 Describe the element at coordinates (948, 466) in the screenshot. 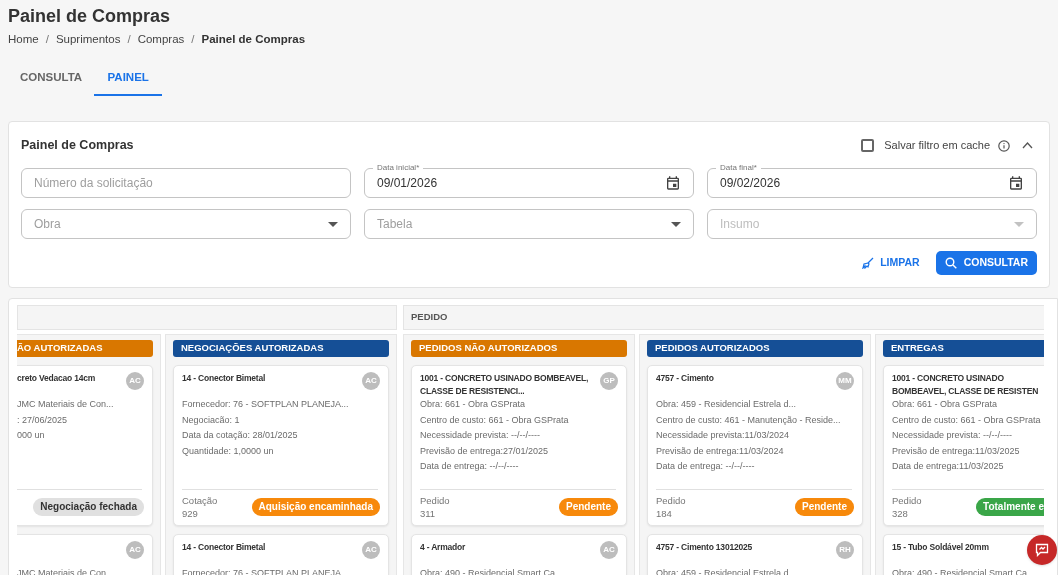

I see `card-detail: Data de entrega:11/03/2025` at that location.